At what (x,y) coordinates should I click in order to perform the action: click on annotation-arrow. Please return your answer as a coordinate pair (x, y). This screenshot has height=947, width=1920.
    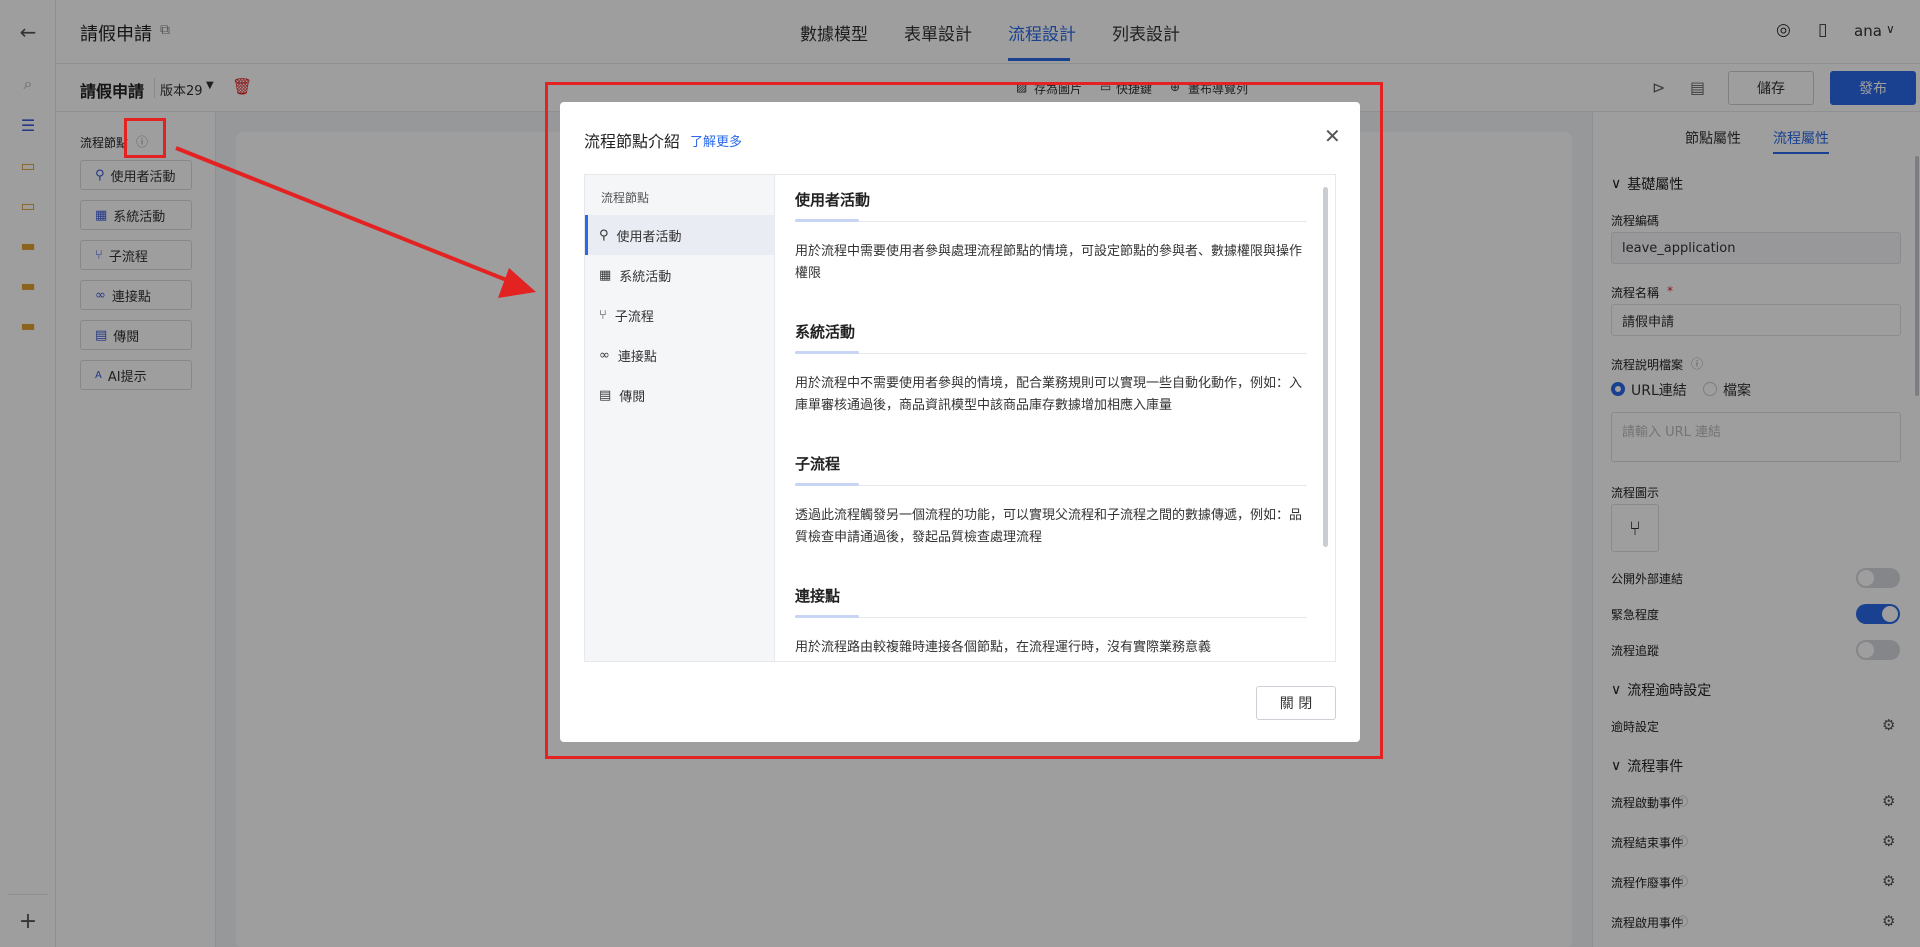
    Looking at the image, I should click on (355, 222).